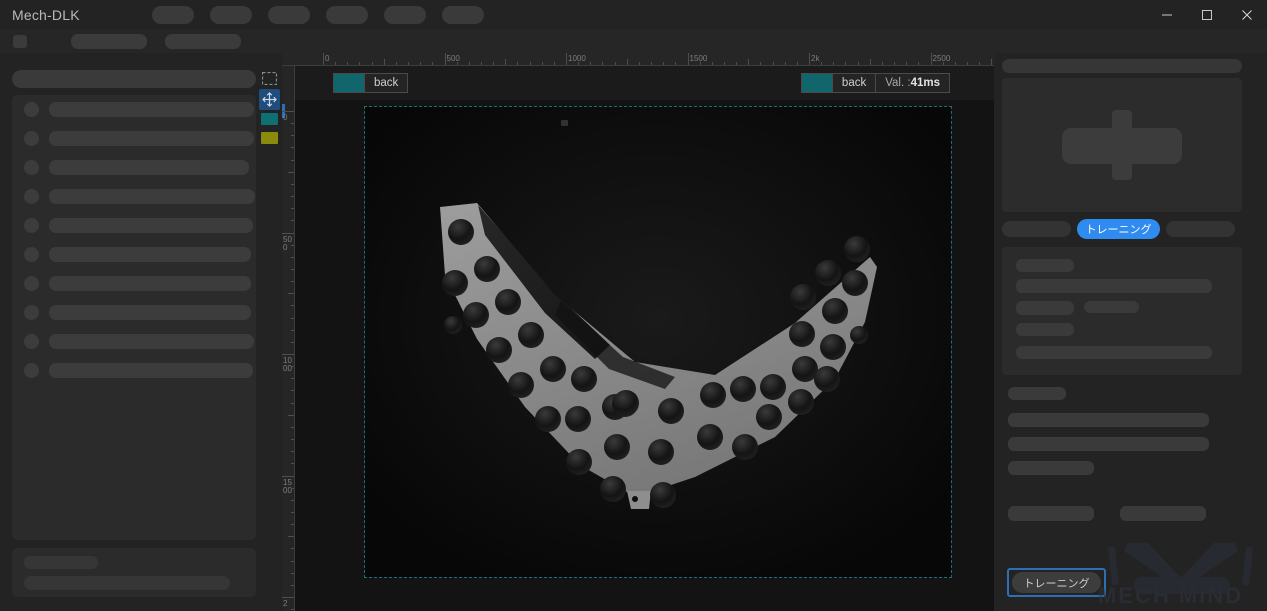 This screenshot has height=611, width=1267. Describe the element at coordinates (698, 58) in the screenshot. I see `ruler-label: 1500` at that location.